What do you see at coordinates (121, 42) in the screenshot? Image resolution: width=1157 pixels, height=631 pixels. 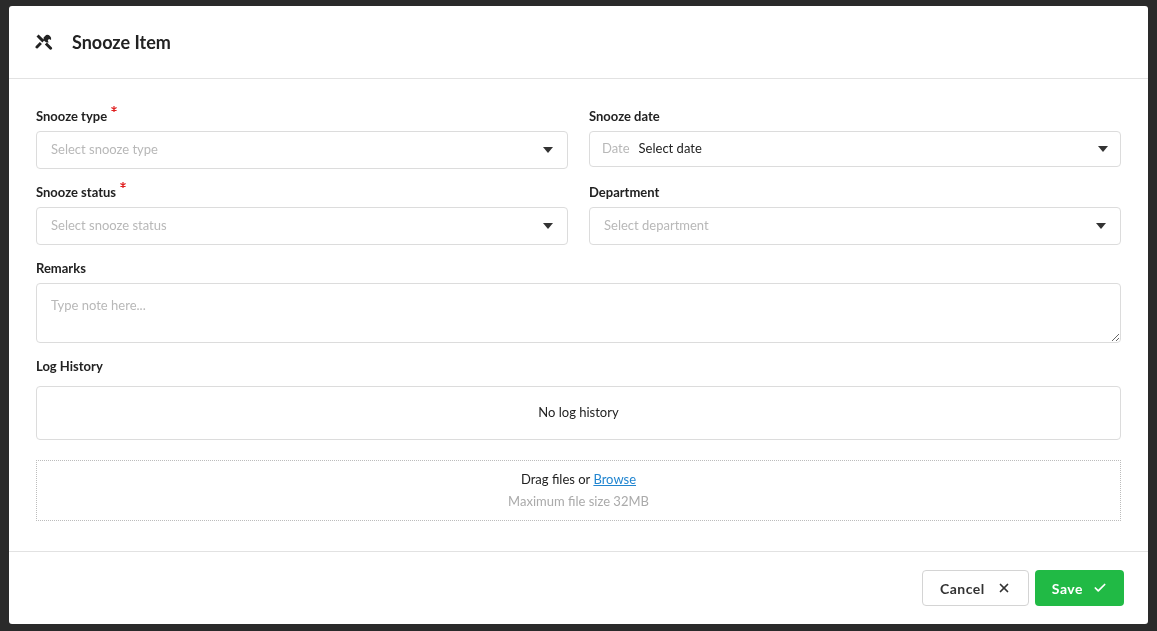 I see `dialog-title: Snooze Item` at bounding box center [121, 42].